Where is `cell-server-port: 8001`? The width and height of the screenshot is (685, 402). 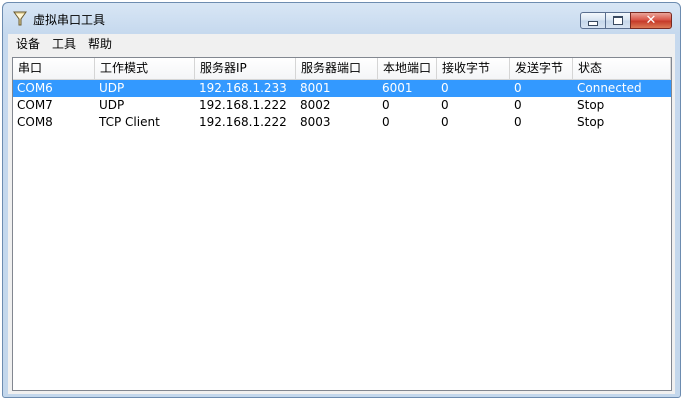 cell-server-port: 8001 is located at coordinates (315, 88).